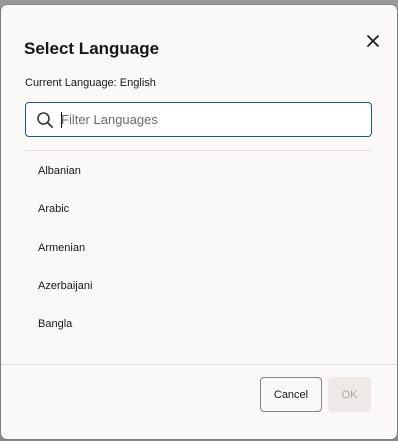 The width and height of the screenshot is (398, 441). I want to click on language-item-armenian: Armenian, so click(198, 248).